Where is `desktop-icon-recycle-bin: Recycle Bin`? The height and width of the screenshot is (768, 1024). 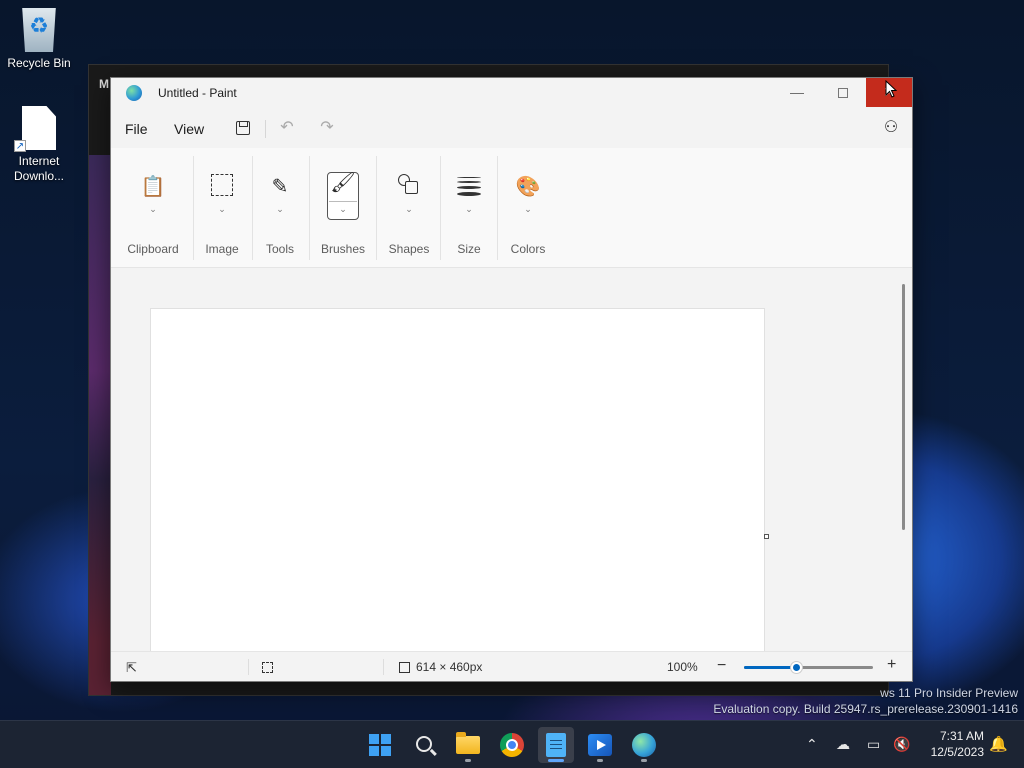
desktop-icon-recycle-bin: Recycle Bin is located at coordinates (39, 39).